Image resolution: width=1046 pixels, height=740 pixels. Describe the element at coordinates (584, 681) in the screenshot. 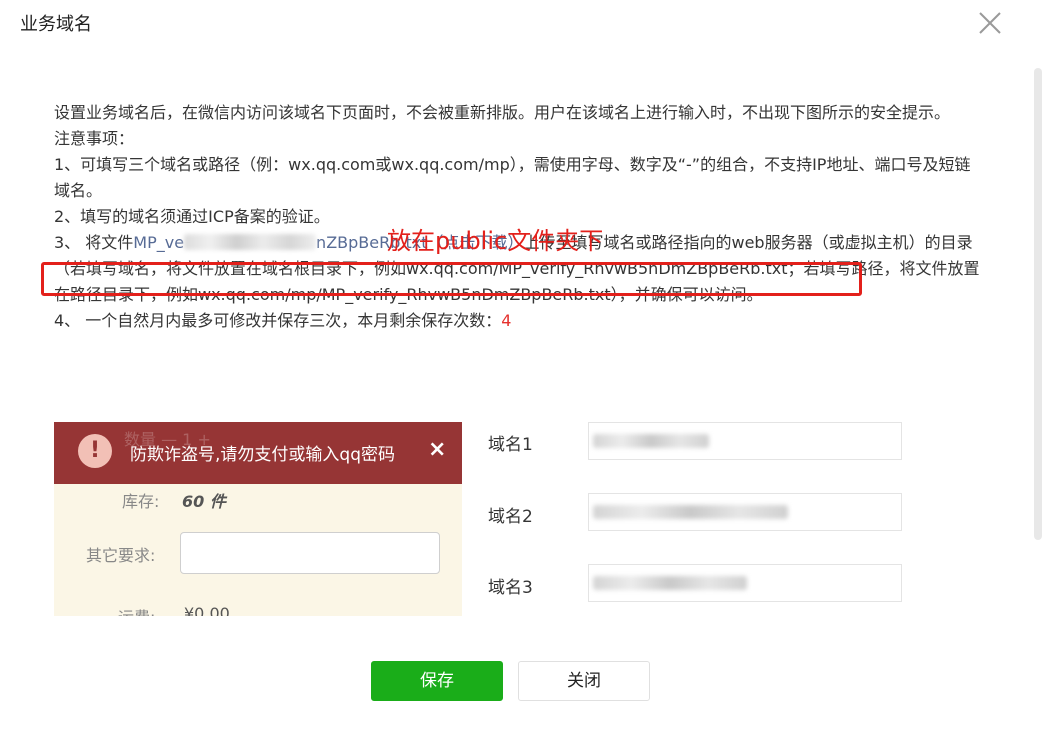

I see `close-button: 关闭` at that location.